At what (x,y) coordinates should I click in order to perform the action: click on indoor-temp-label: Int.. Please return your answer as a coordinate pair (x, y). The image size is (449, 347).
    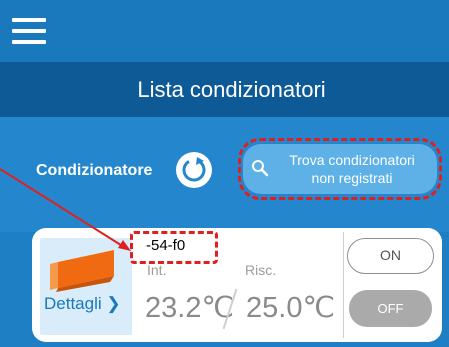
    Looking at the image, I should click on (157, 270).